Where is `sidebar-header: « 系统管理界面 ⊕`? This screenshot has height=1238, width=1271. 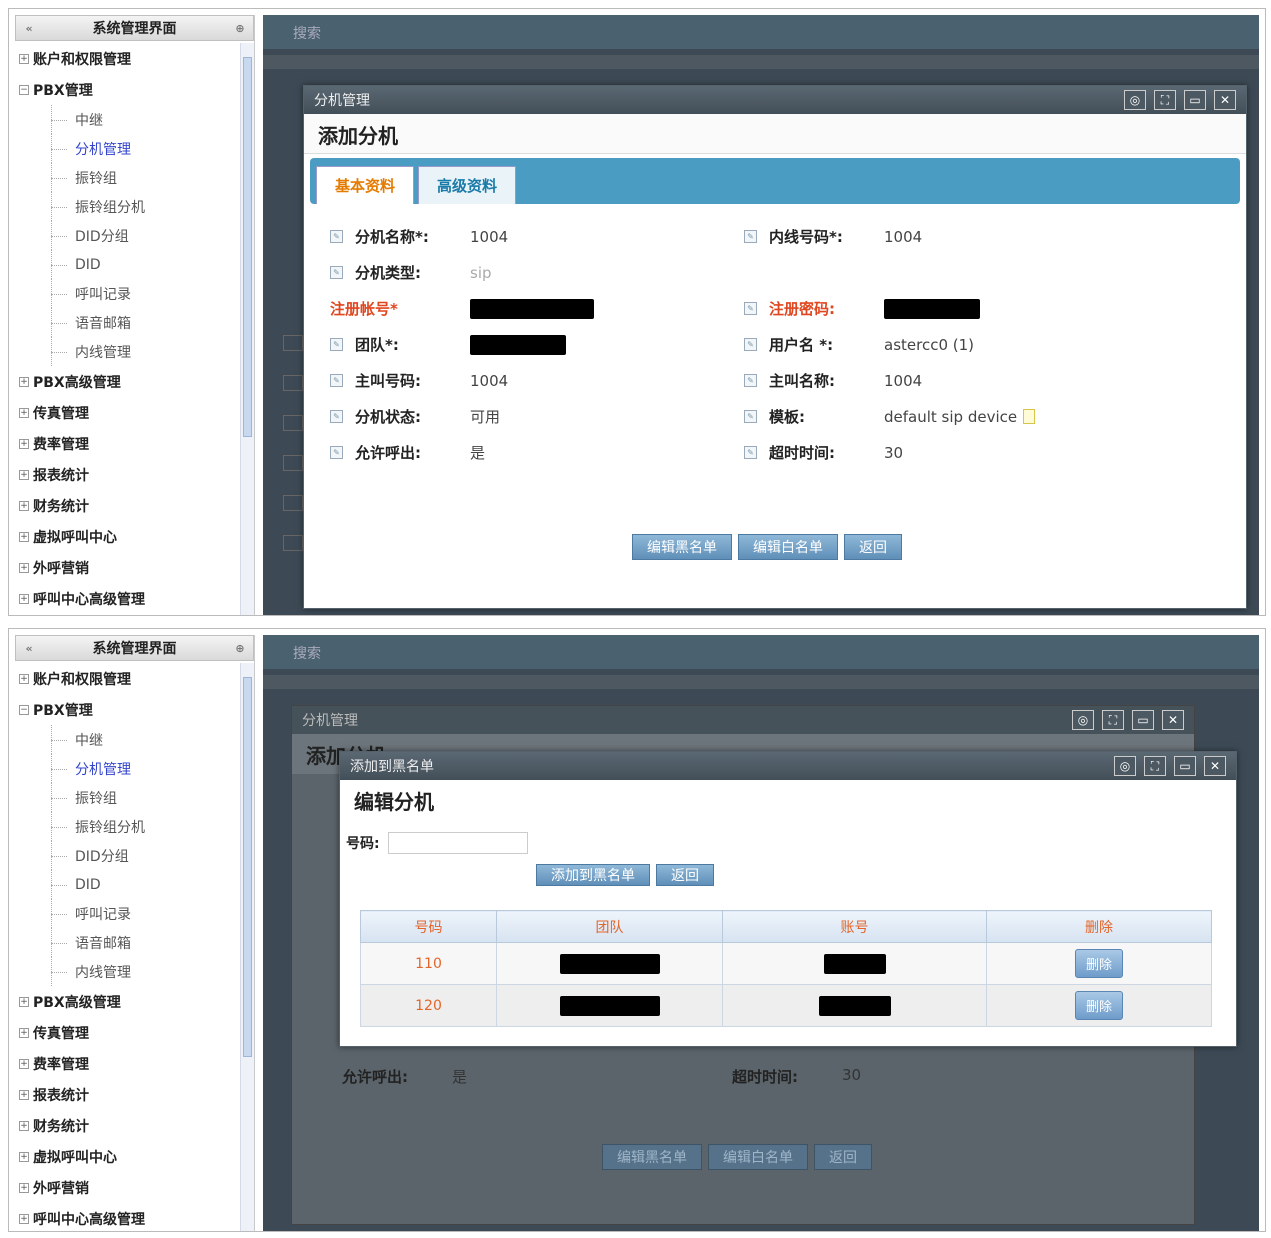
sidebar-header: « 系统管理界面 ⊕ is located at coordinates (134, 648).